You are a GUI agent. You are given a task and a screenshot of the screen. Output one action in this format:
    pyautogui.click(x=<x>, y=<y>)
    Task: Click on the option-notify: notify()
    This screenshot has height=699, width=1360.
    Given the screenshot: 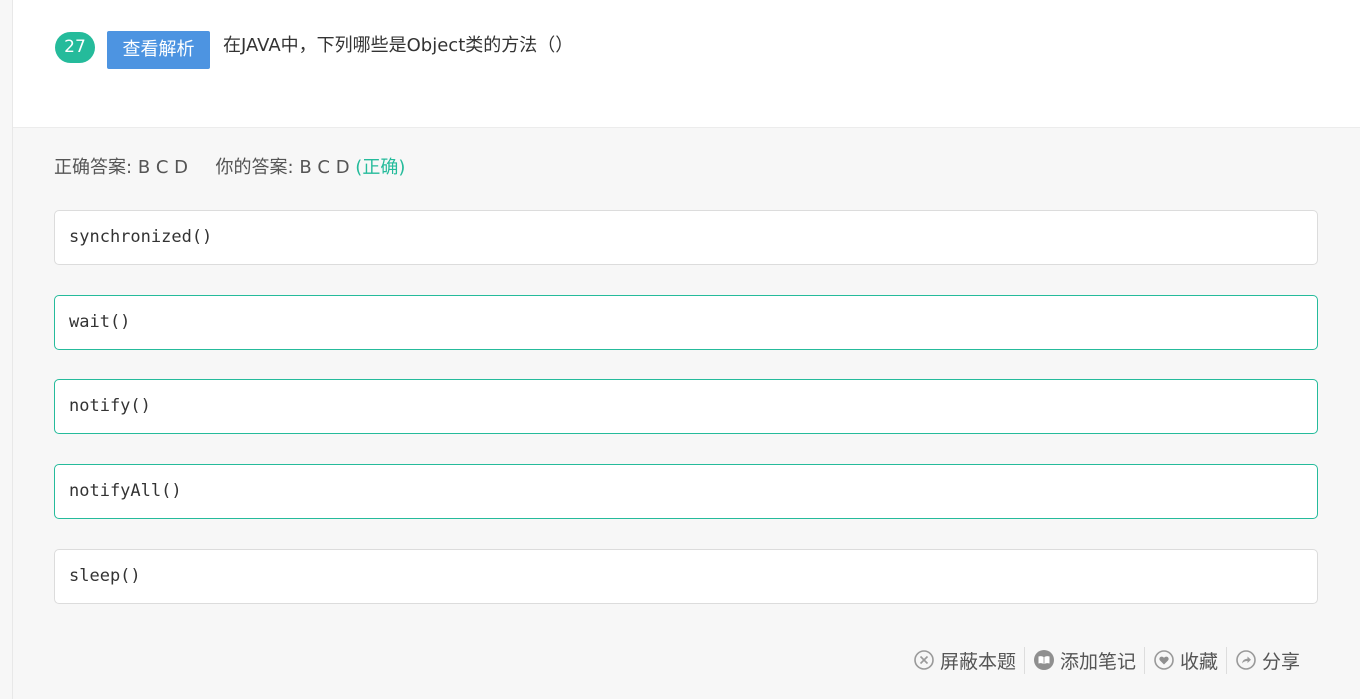 What is the action you would take?
    pyautogui.click(x=686, y=406)
    